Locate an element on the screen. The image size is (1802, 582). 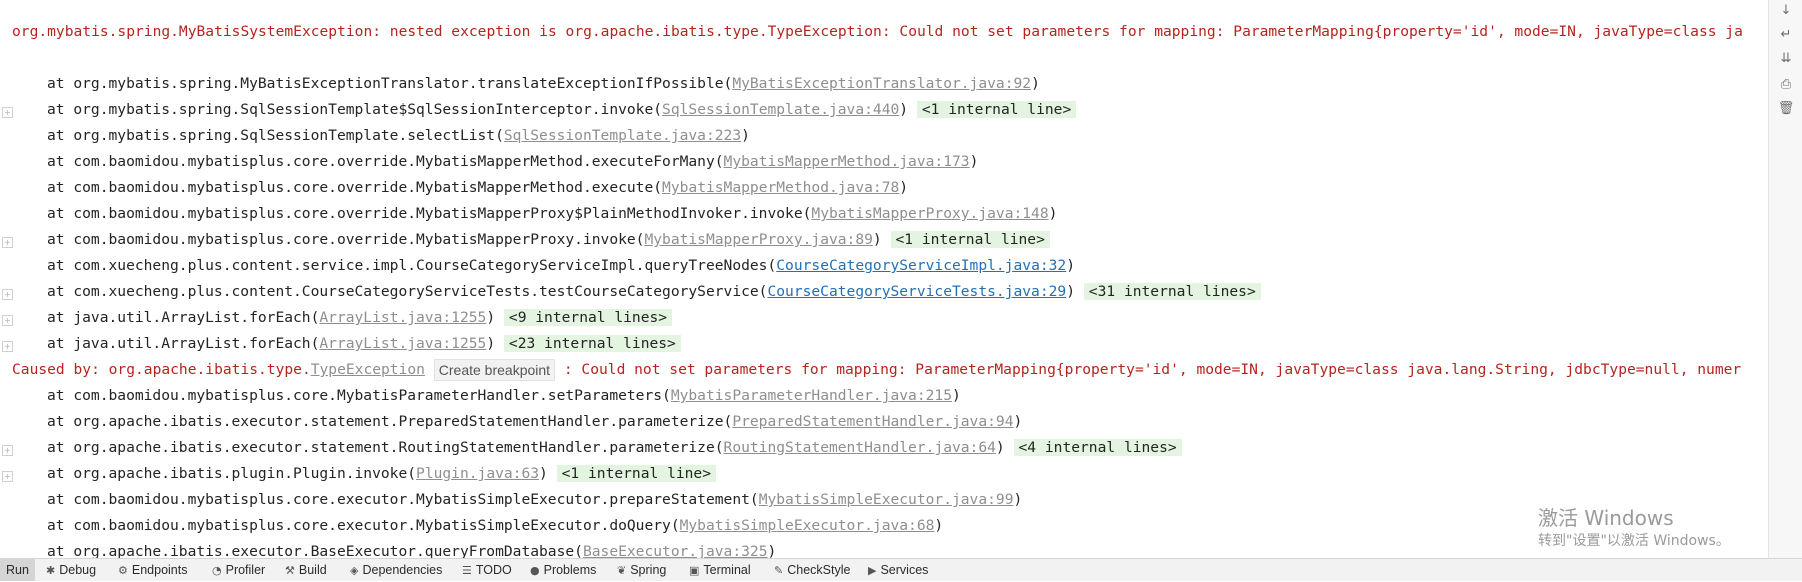
arrow-down-icon: ↓ is located at coordinates (1786, 11).